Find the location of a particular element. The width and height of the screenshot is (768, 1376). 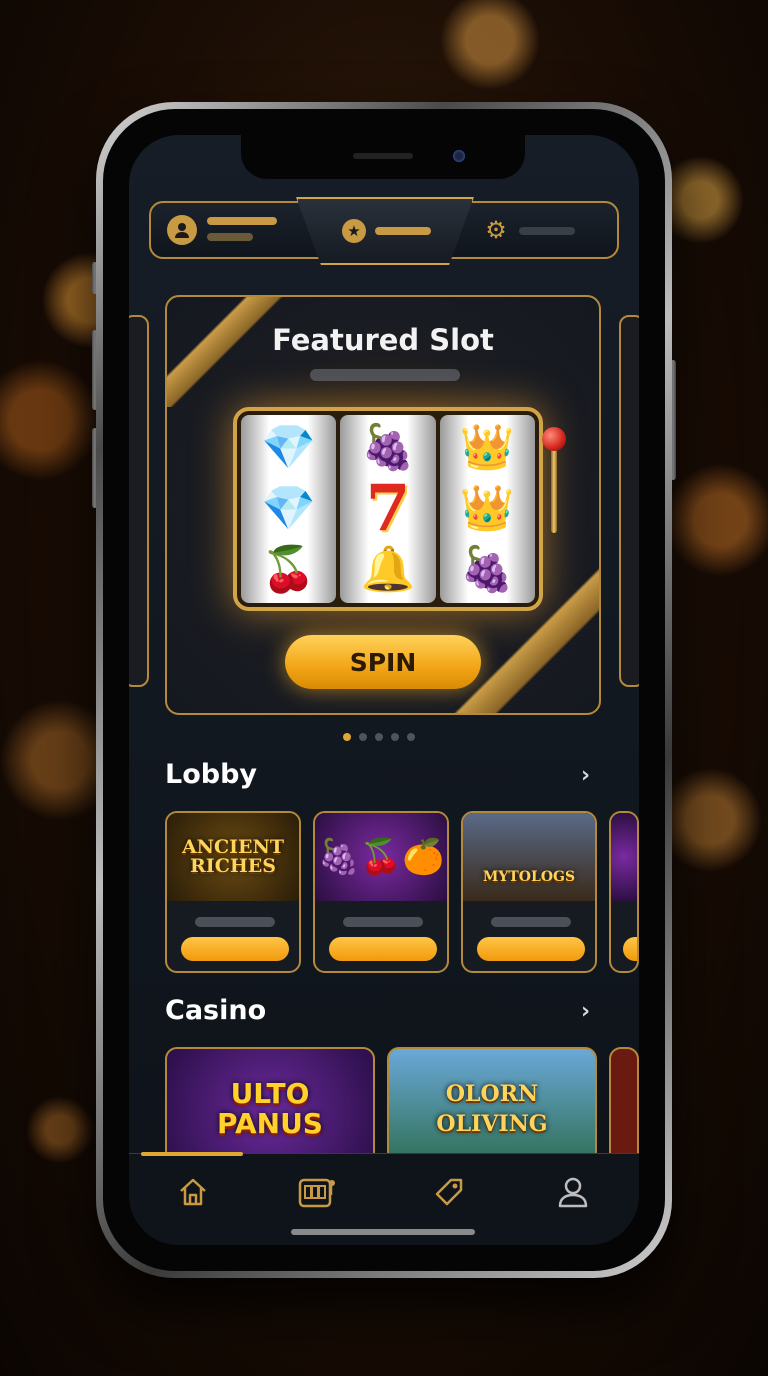

game-name: ANCIENT RICHES is located at coordinates (233, 856).